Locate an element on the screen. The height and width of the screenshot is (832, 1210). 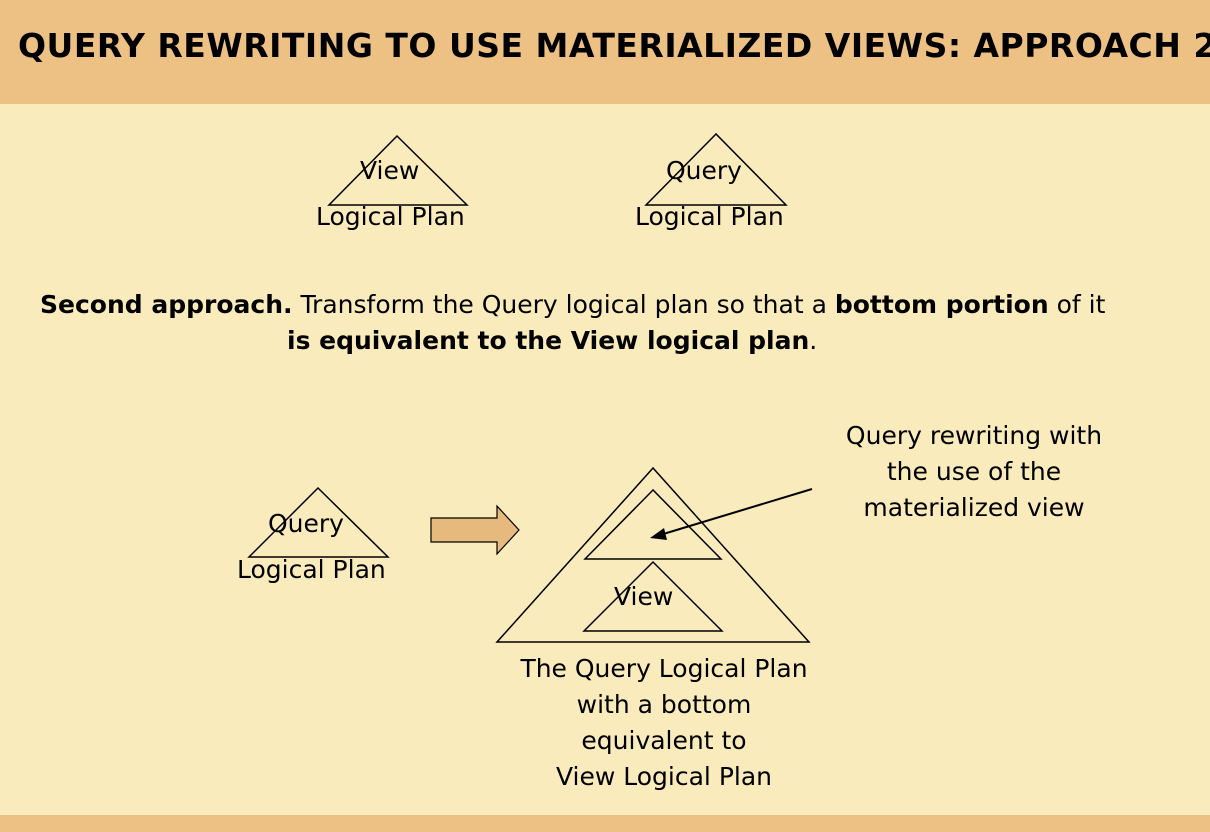
view-plan-label: Logical Plan is located at coordinates (390, 216).